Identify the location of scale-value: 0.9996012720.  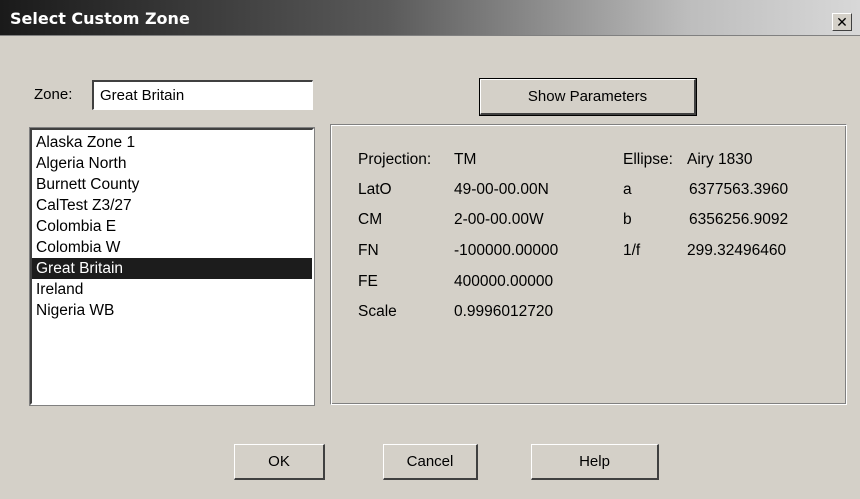
(504, 311).